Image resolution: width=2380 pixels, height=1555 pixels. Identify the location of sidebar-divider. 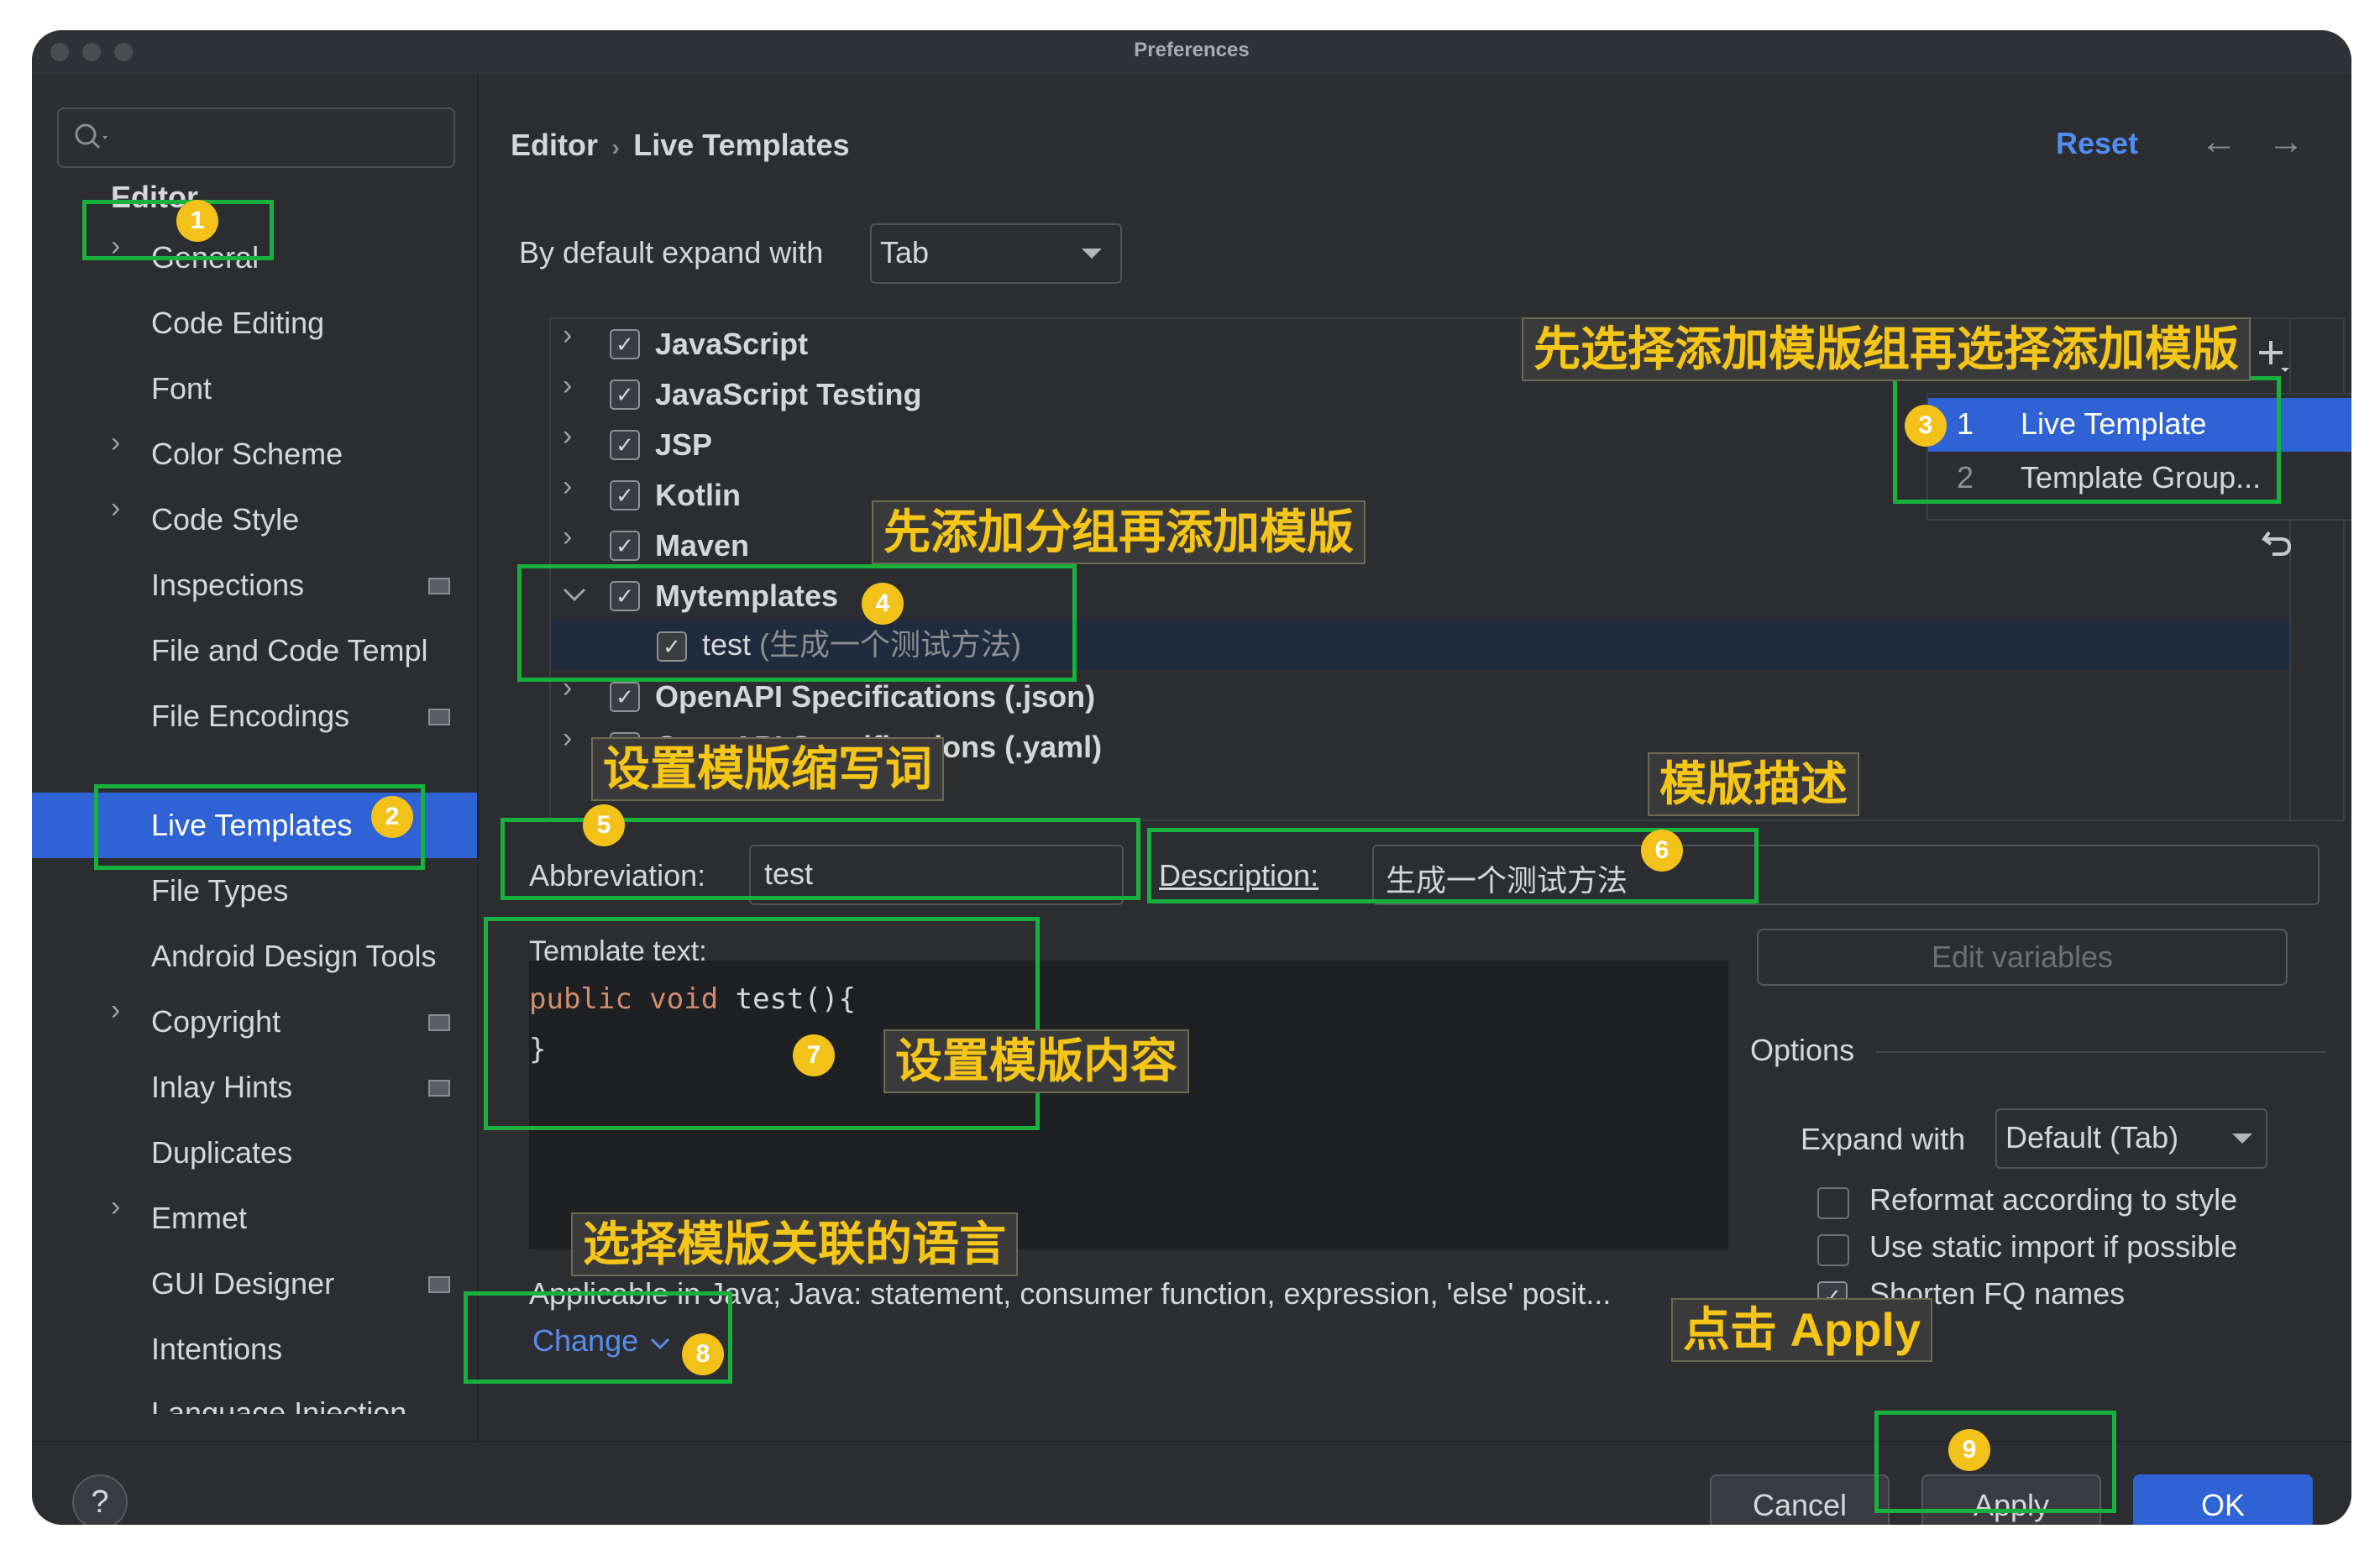
(478, 758).